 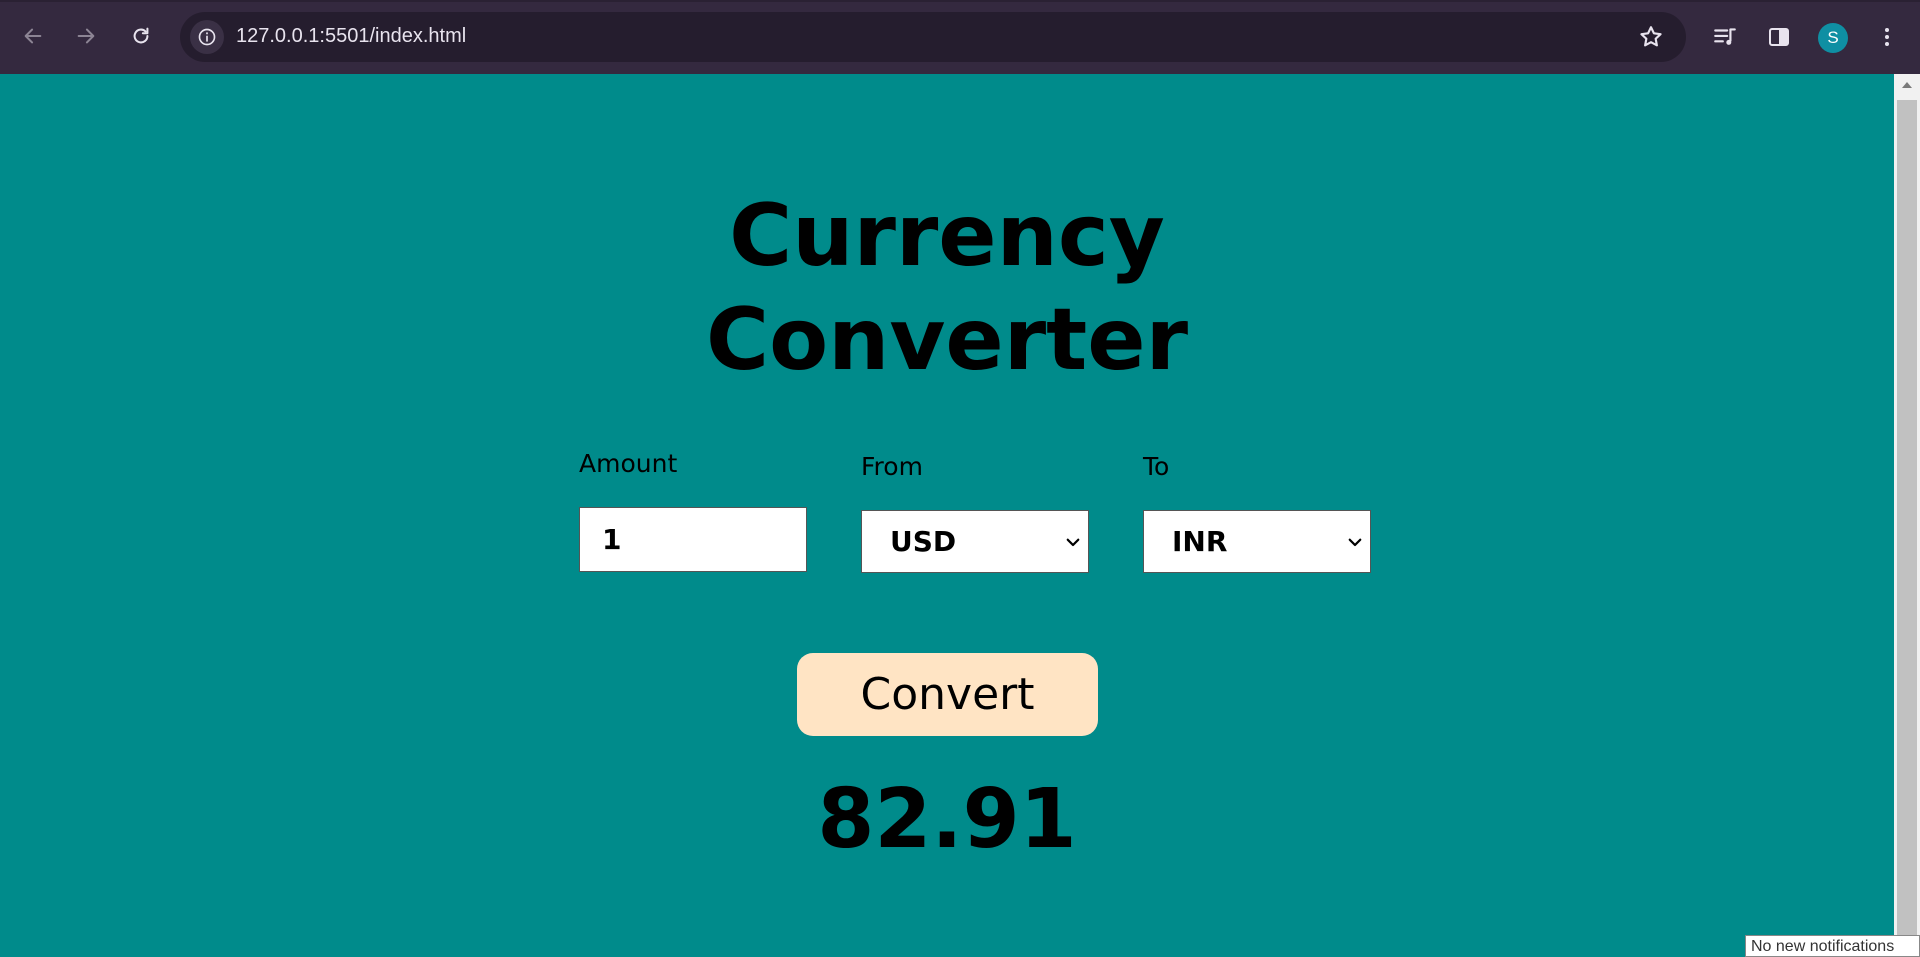 I want to click on info-icon, so click(x=207, y=37).